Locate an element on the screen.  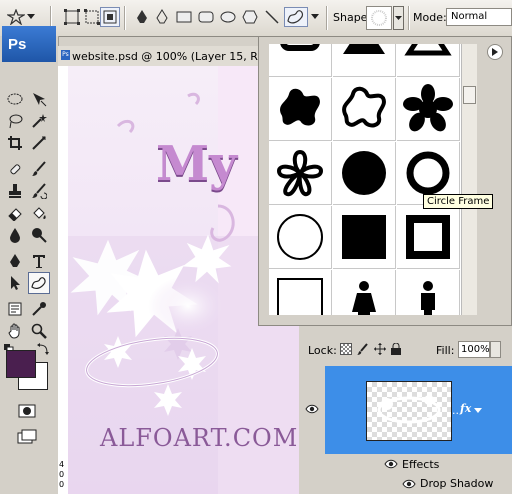
shape-circle-thin-frame is located at coordinates (300, 237).